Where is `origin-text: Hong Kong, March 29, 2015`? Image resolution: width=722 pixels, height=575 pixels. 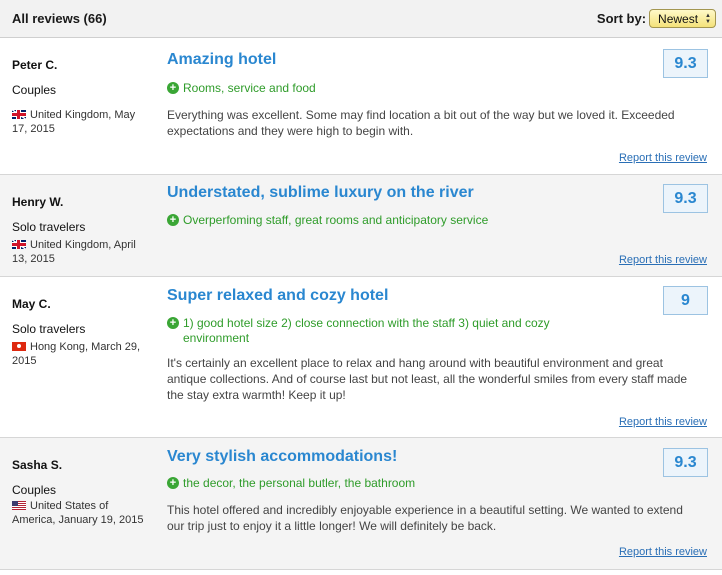
origin-text: Hong Kong, March 29, 2015 is located at coordinates (76, 354).